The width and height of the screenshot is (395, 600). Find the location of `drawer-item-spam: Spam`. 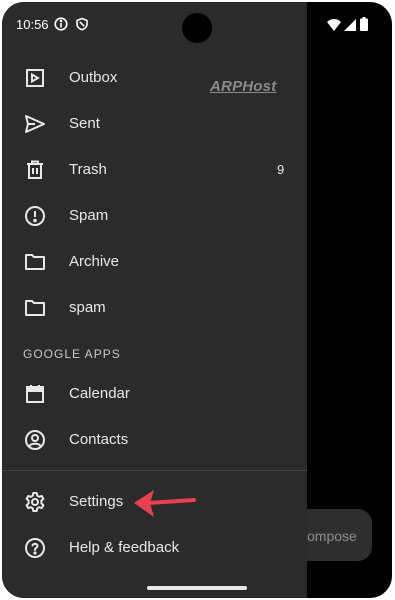

drawer-item-spam: Spam is located at coordinates (154, 216).